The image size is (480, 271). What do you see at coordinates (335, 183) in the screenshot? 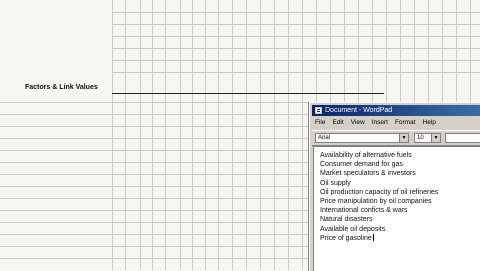
I see `doc-line: Oil supply` at bounding box center [335, 183].